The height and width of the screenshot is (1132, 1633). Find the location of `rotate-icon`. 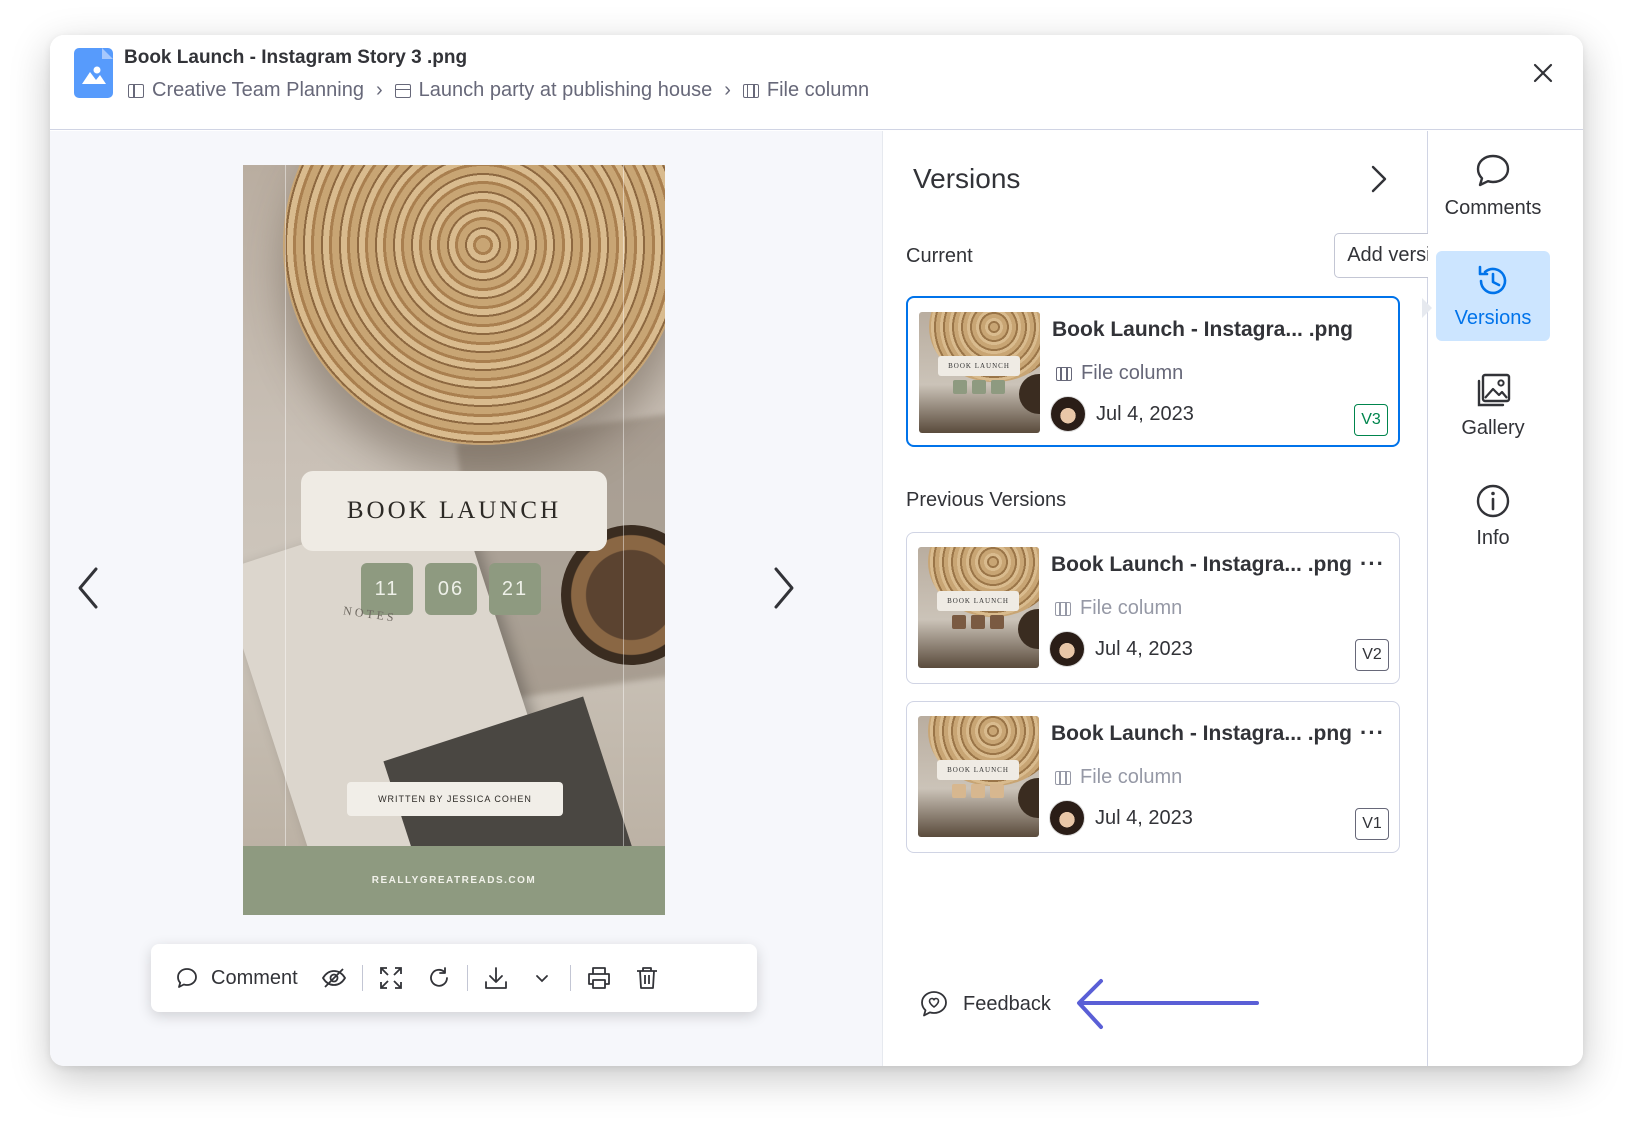

rotate-icon is located at coordinates (438, 977).